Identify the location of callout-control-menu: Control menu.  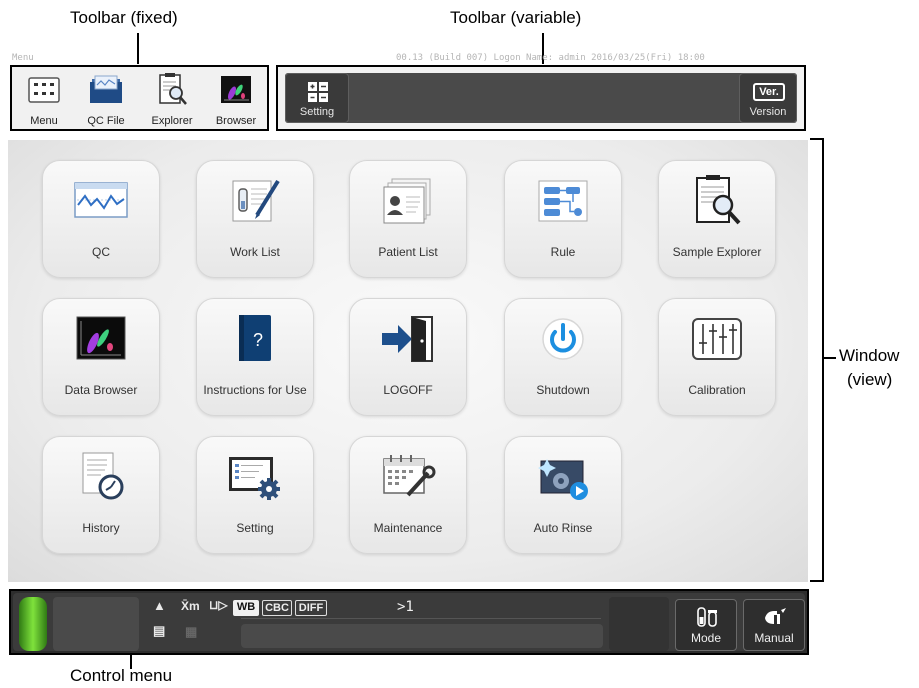
(121, 675).